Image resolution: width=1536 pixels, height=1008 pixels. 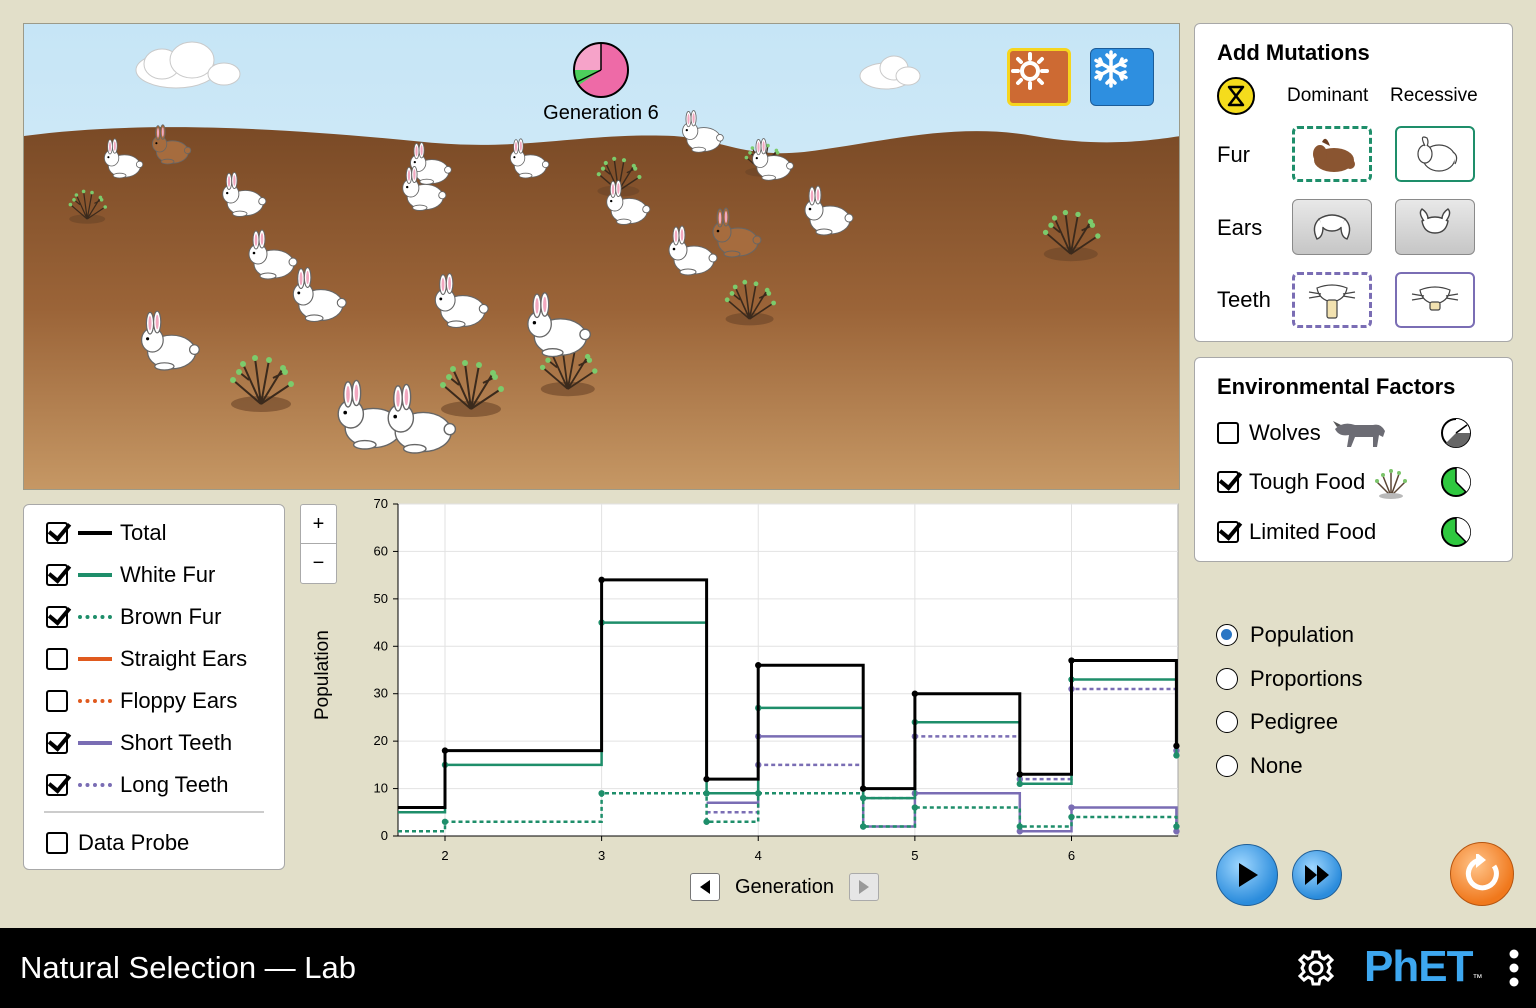 I want to click on wolves-checkbox-box, so click(x=1228, y=433).